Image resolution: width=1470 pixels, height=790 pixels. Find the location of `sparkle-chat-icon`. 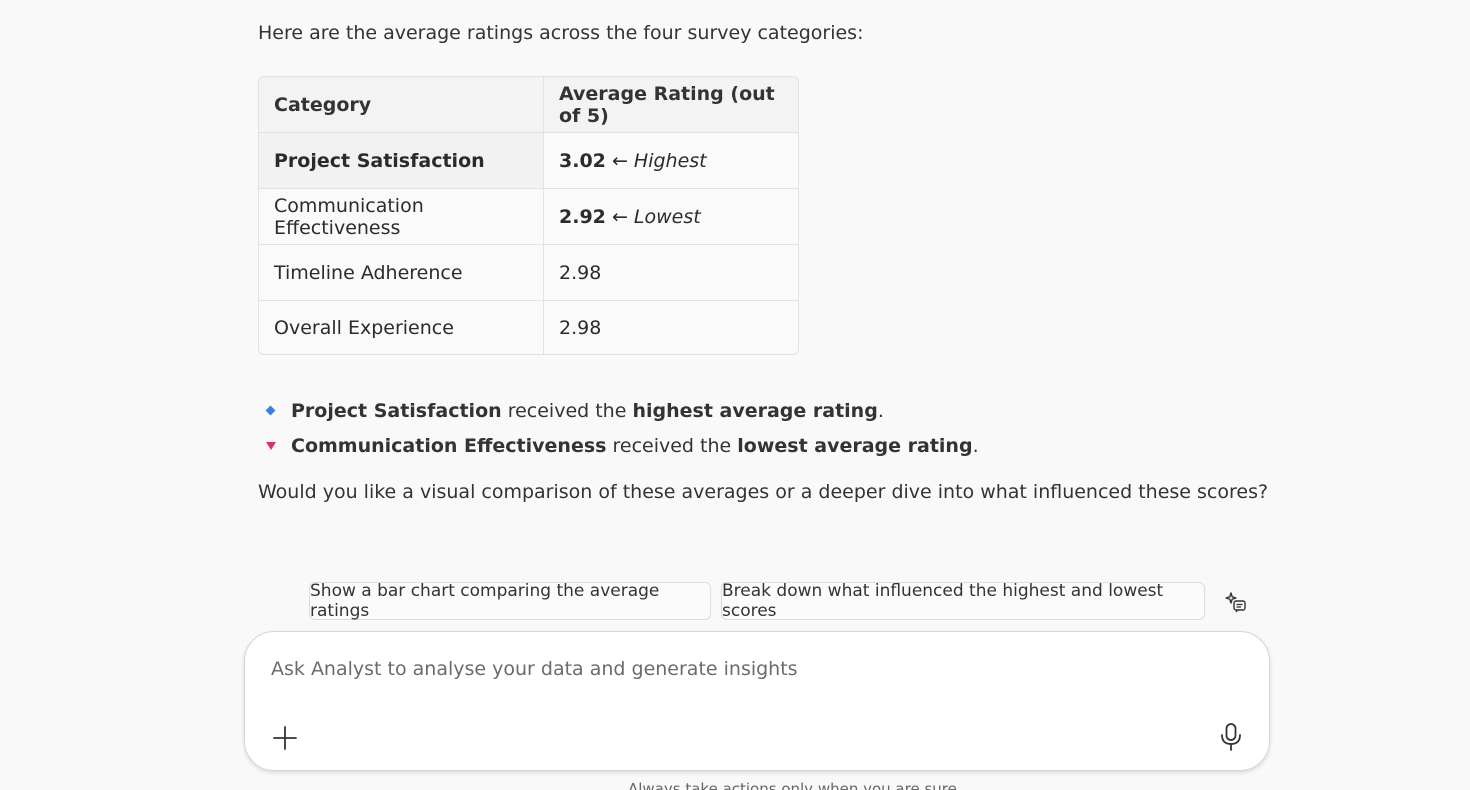

sparkle-chat-icon is located at coordinates (1235, 603).